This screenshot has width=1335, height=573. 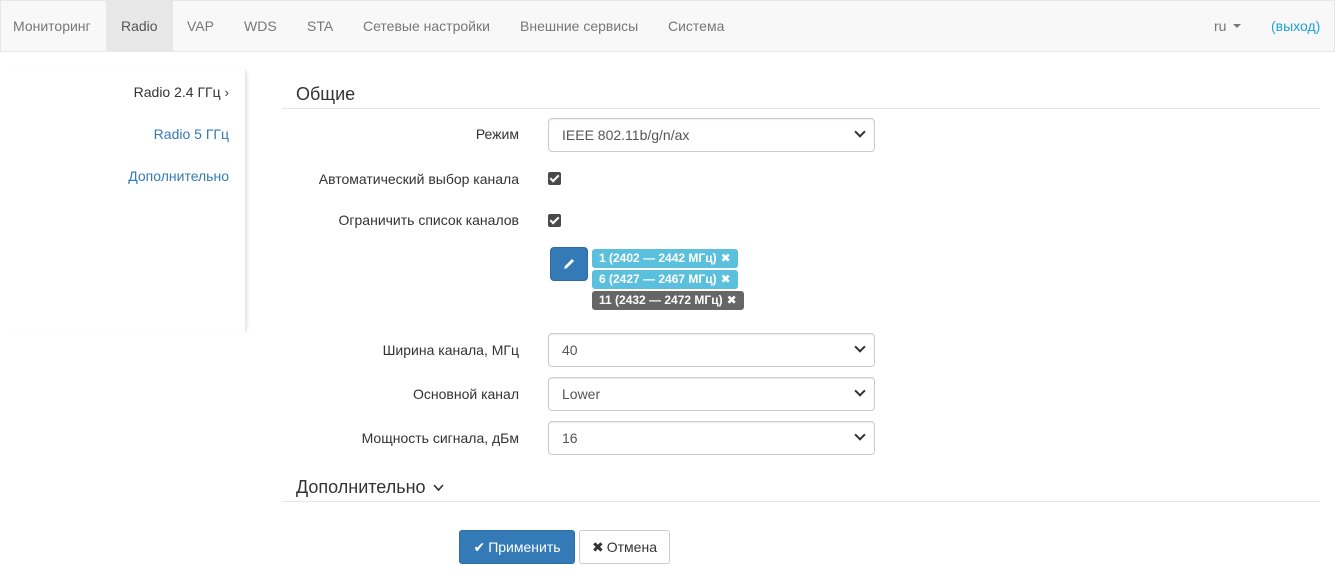 What do you see at coordinates (497, 134) in the screenshot?
I see `mode-label: Режим` at bounding box center [497, 134].